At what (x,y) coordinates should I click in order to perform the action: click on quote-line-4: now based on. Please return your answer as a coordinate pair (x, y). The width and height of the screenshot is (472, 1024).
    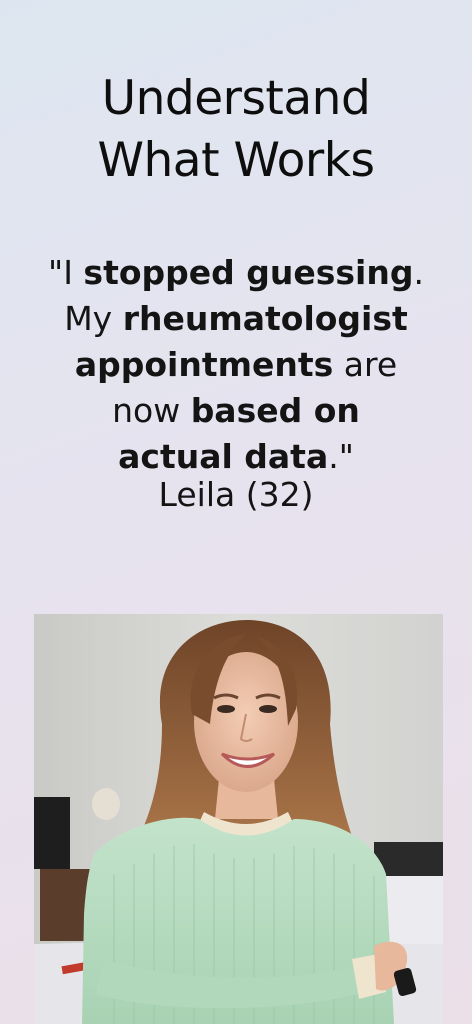
    Looking at the image, I should click on (236, 411).